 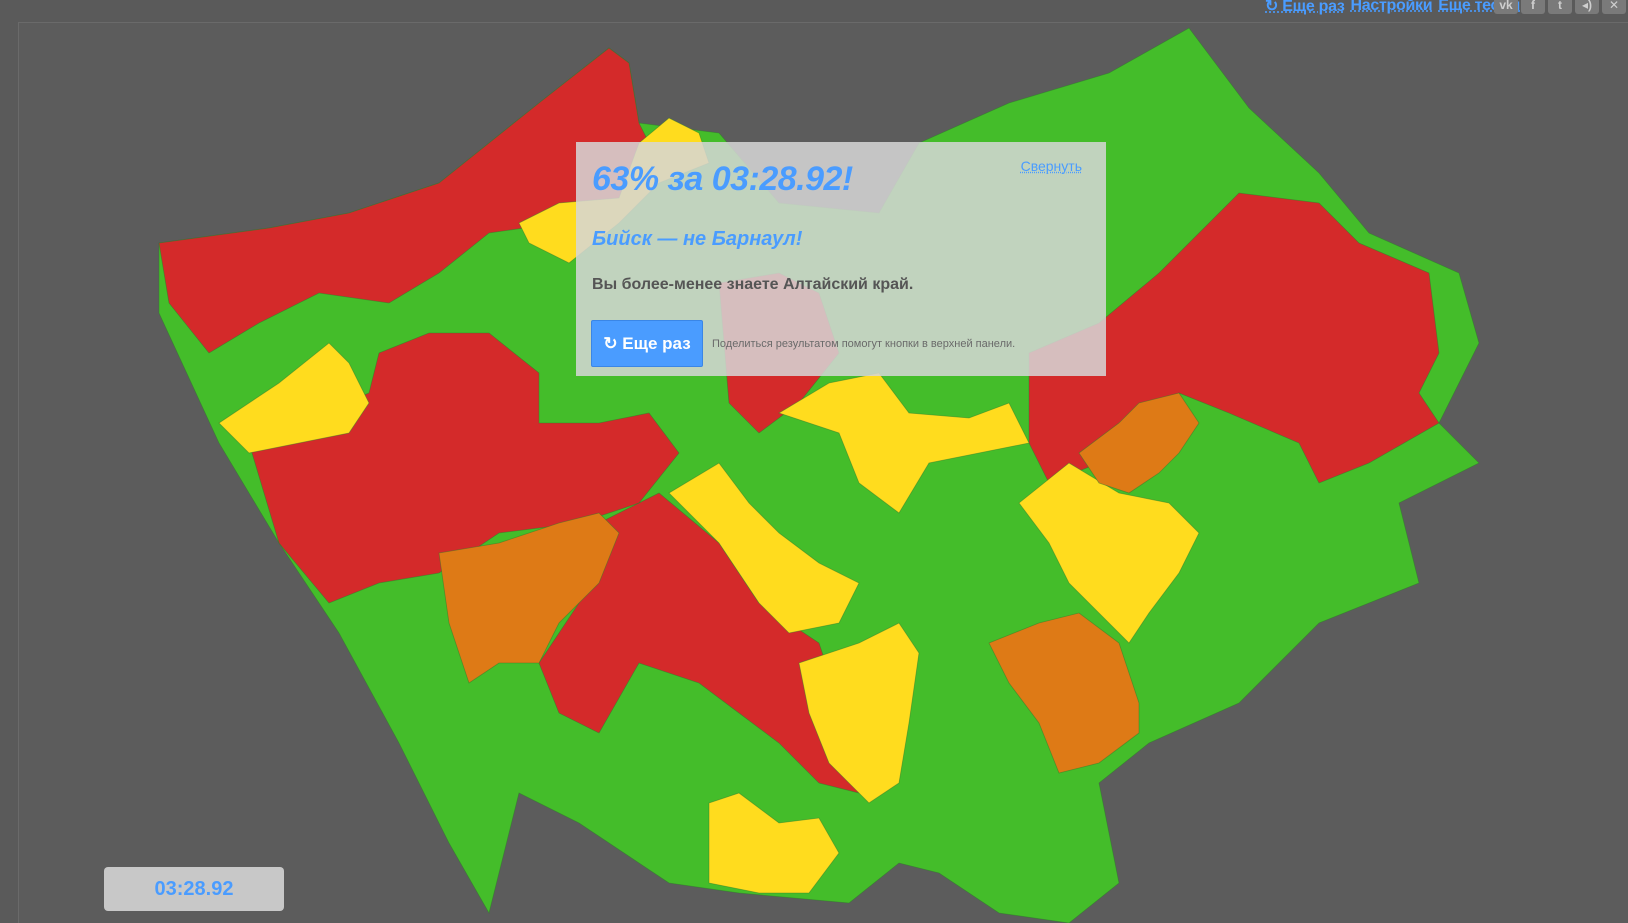 What do you see at coordinates (1587, 7) in the screenshot?
I see `sound-icon: ◂)` at bounding box center [1587, 7].